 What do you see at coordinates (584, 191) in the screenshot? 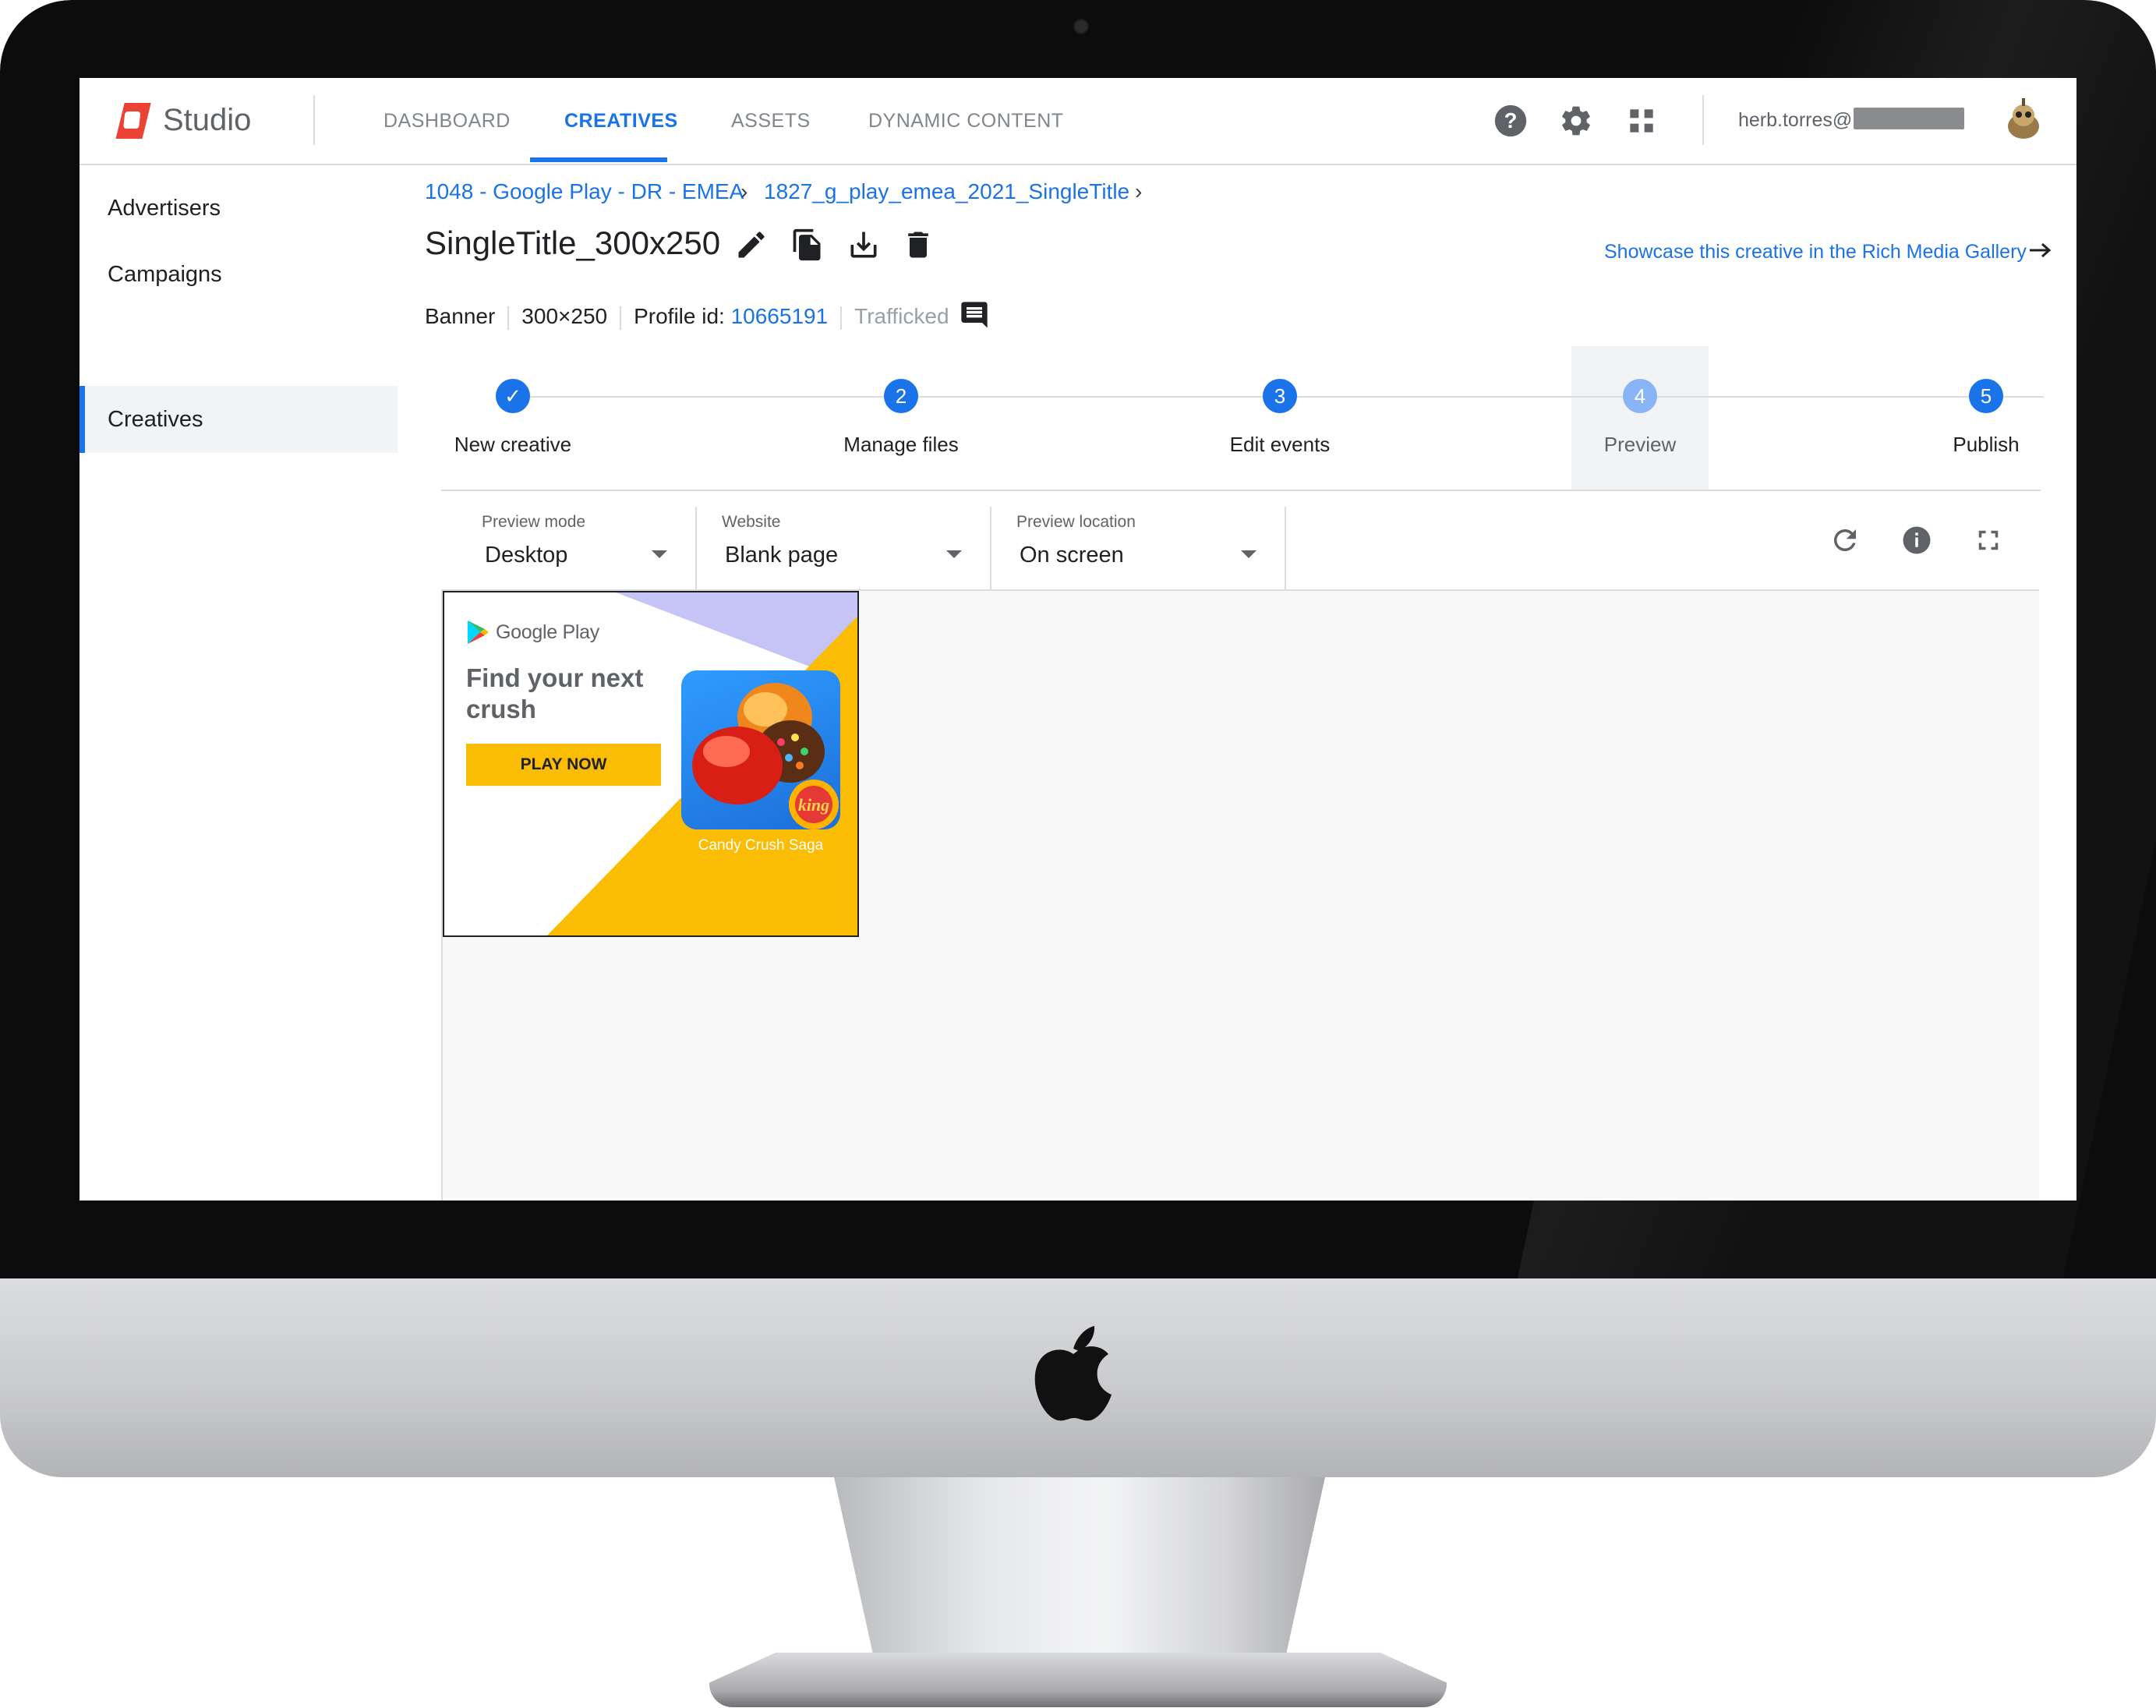
I see `breadcrumb-advertiser-link: 1048 - Google Play - DR - EMEA` at bounding box center [584, 191].